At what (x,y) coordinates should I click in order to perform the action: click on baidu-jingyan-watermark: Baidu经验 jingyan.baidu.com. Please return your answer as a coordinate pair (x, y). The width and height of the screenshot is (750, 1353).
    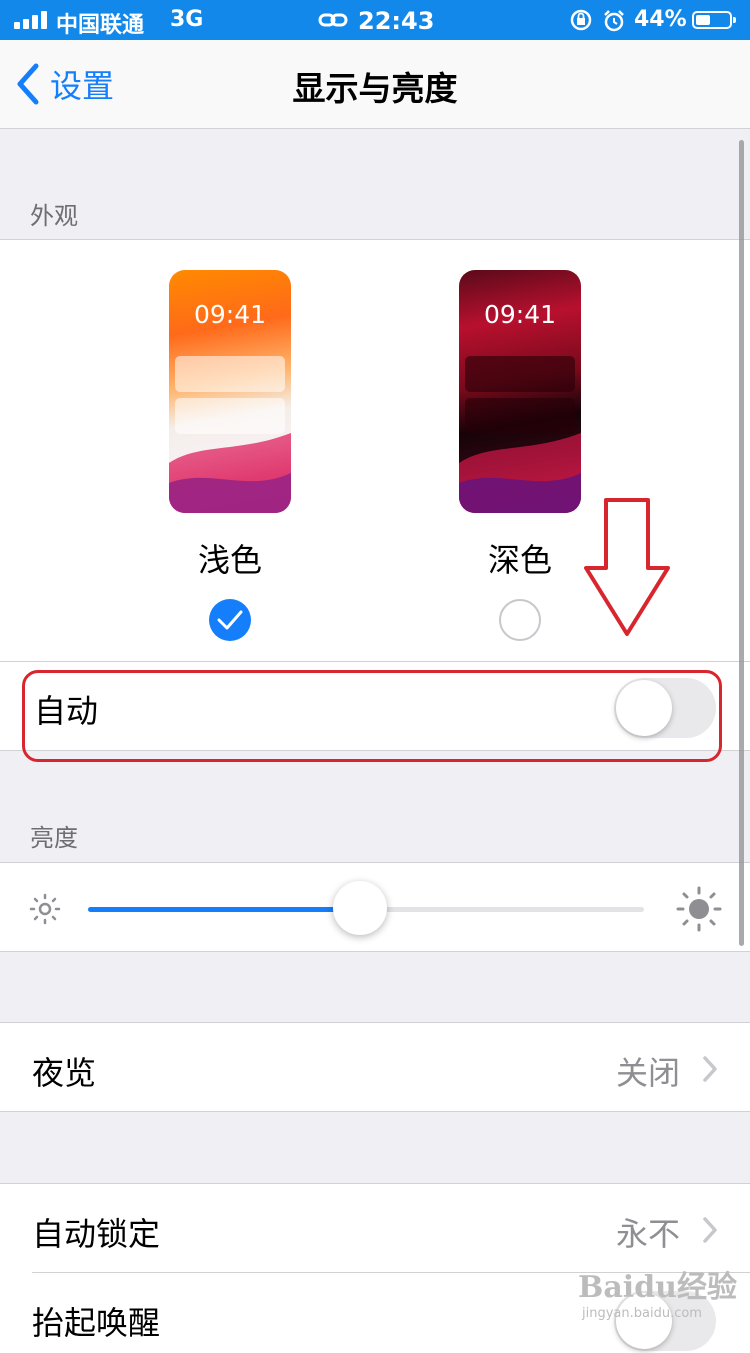
    Looking at the image, I should click on (663, 1294).